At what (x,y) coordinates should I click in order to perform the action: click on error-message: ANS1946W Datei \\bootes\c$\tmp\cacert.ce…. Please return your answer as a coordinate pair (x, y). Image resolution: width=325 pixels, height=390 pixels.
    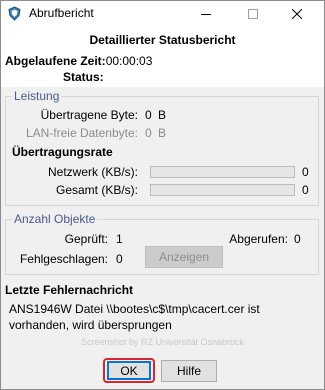
    Looking at the image, I should click on (134, 317).